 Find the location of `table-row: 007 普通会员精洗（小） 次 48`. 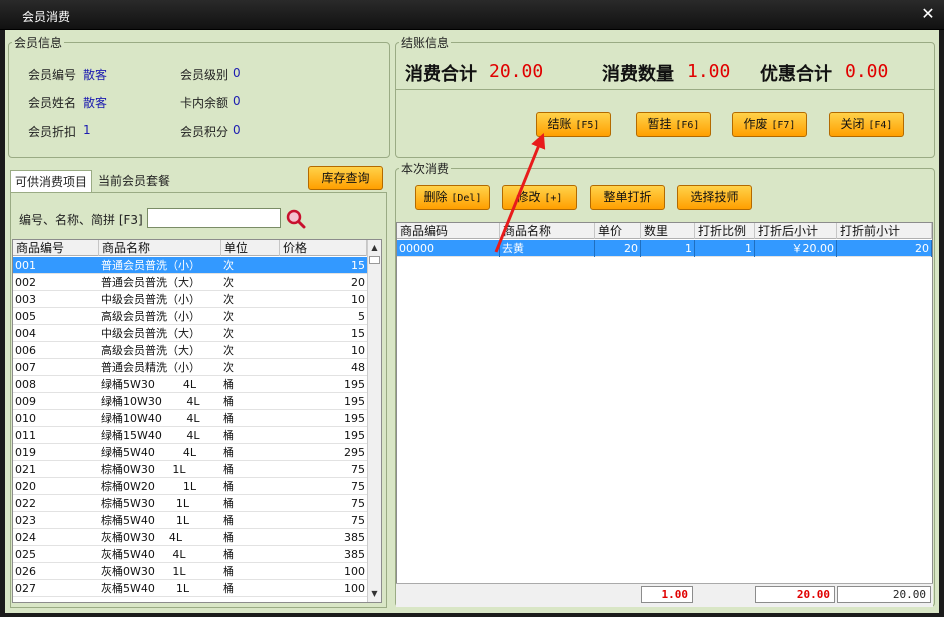

table-row: 007 普通会员精洗（小） 次 48 is located at coordinates (190, 367).